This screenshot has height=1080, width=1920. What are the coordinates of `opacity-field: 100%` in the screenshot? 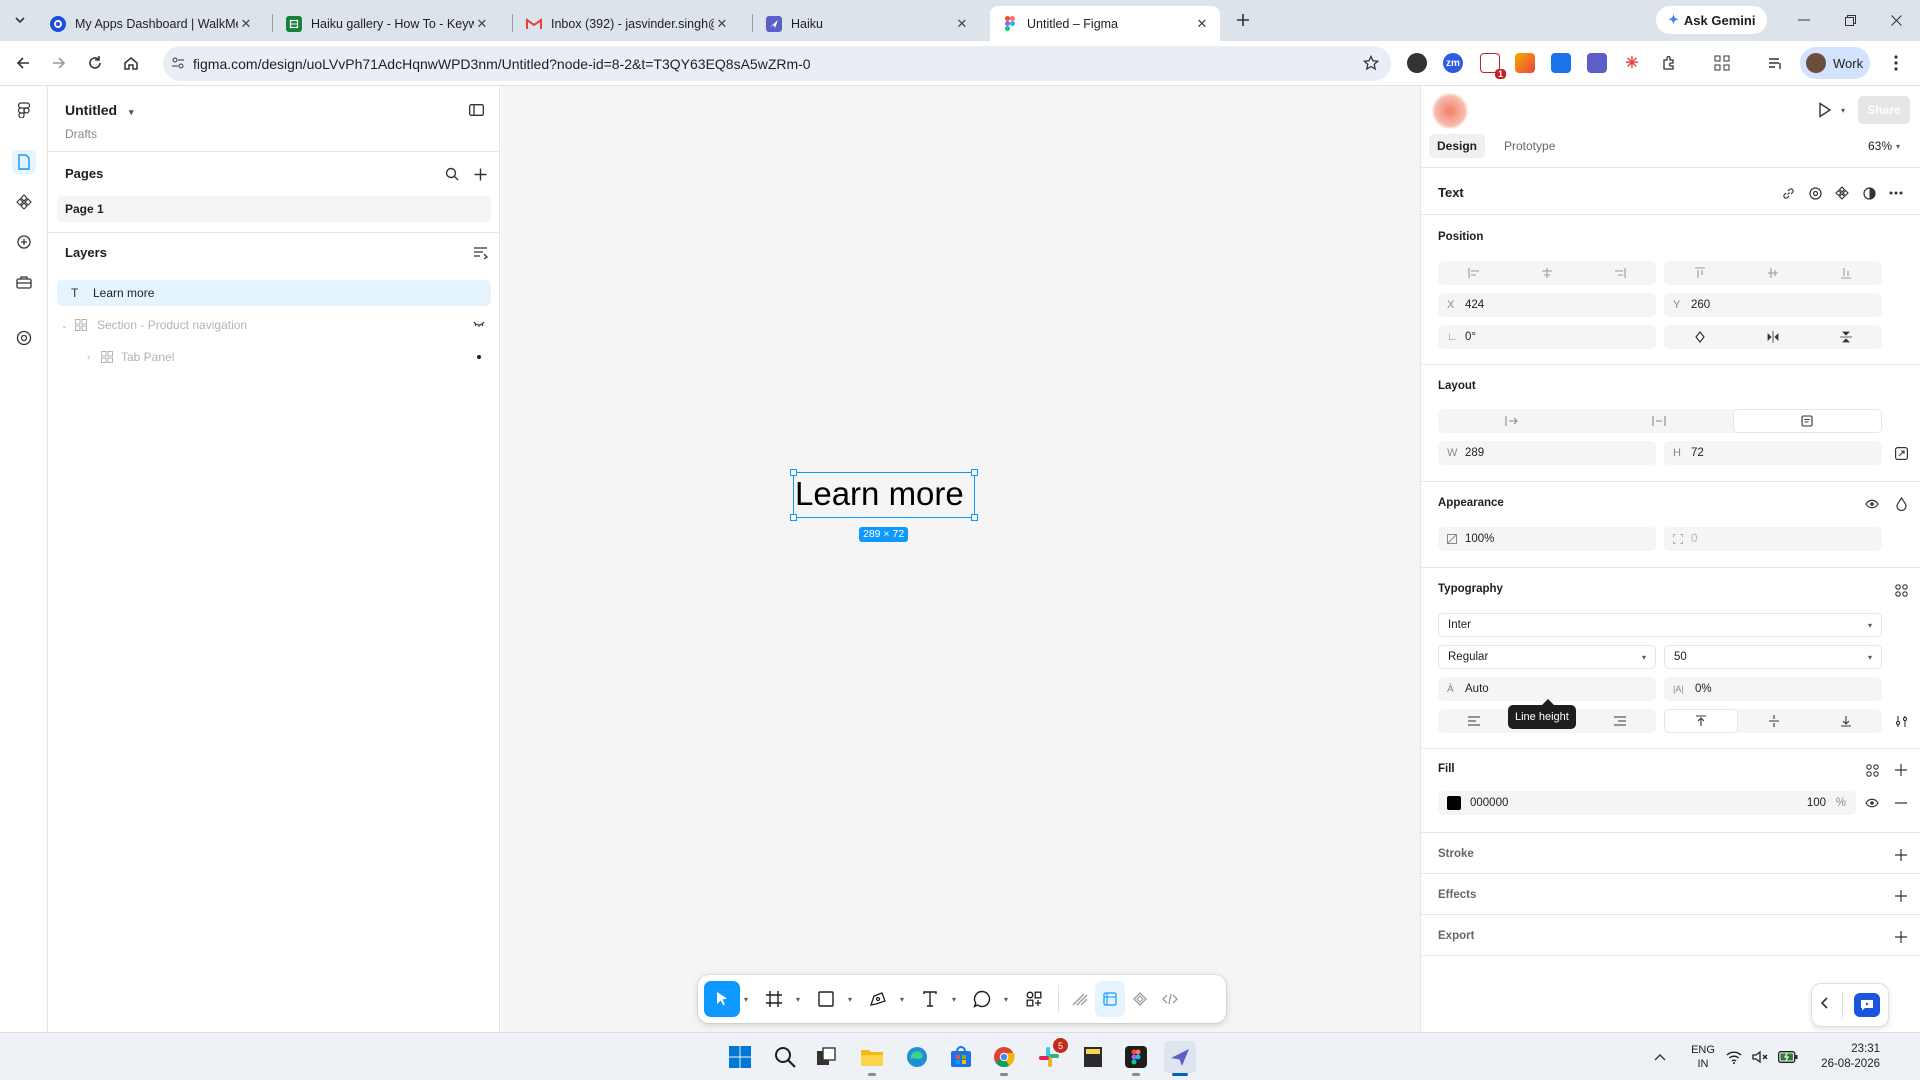 It's located at (1547, 539).